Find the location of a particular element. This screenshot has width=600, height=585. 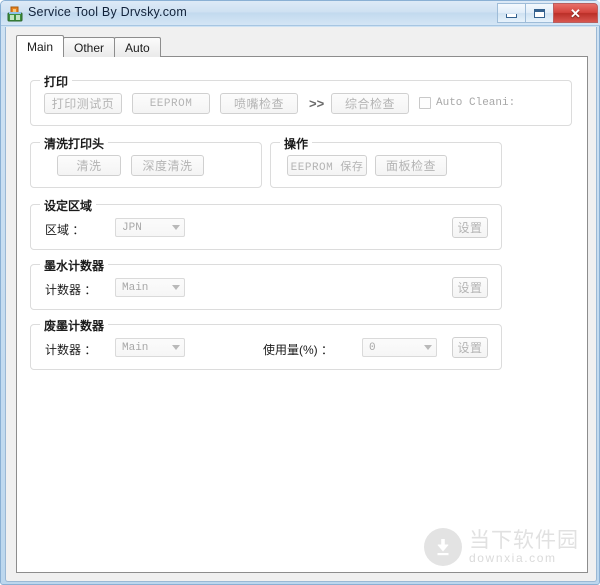

tab-auto: Auto is located at coordinates (137, 47).